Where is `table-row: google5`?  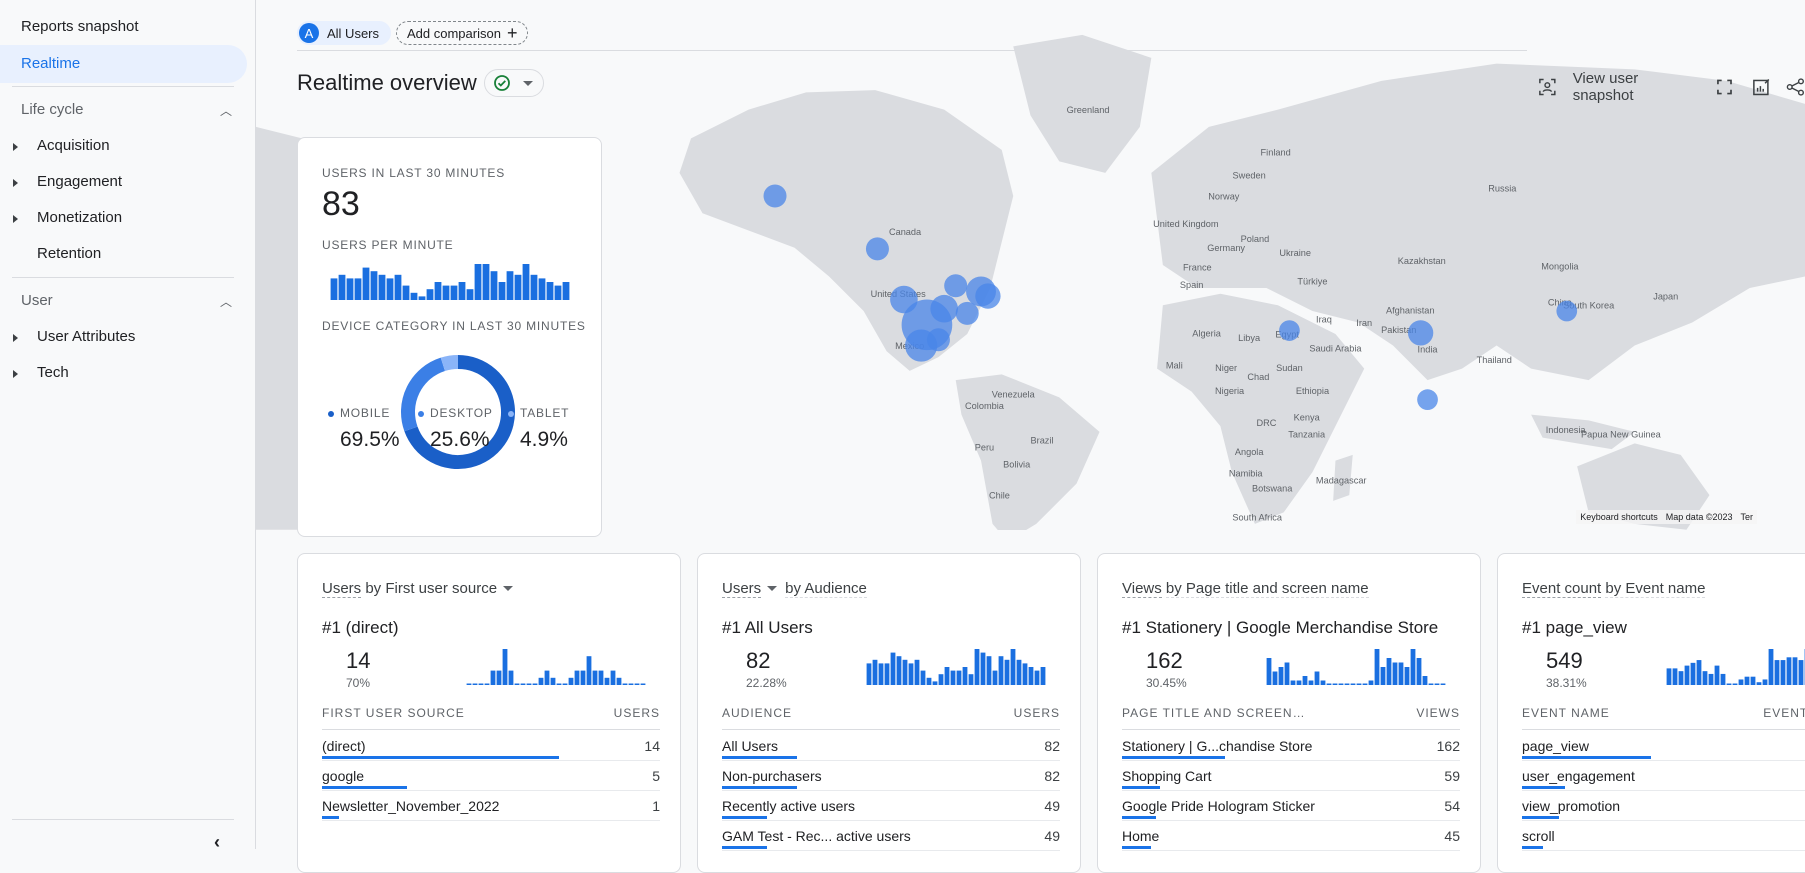 table-row: google5 is located at coordinates (491, 776).